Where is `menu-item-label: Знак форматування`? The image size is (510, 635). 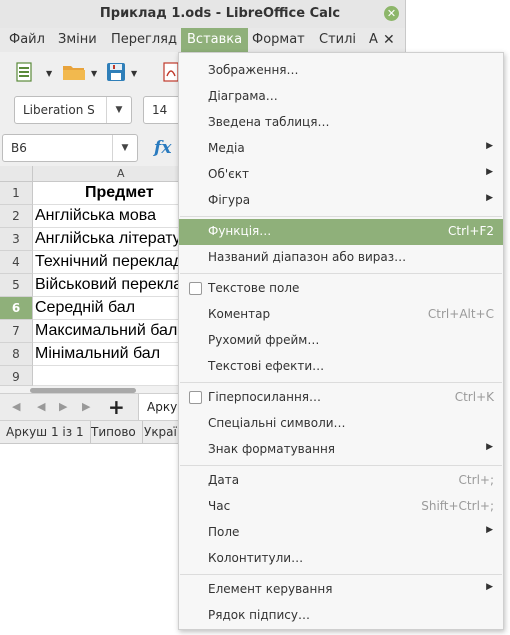
menu-item-label: Знак форматування is located at coordinates (272, 449).